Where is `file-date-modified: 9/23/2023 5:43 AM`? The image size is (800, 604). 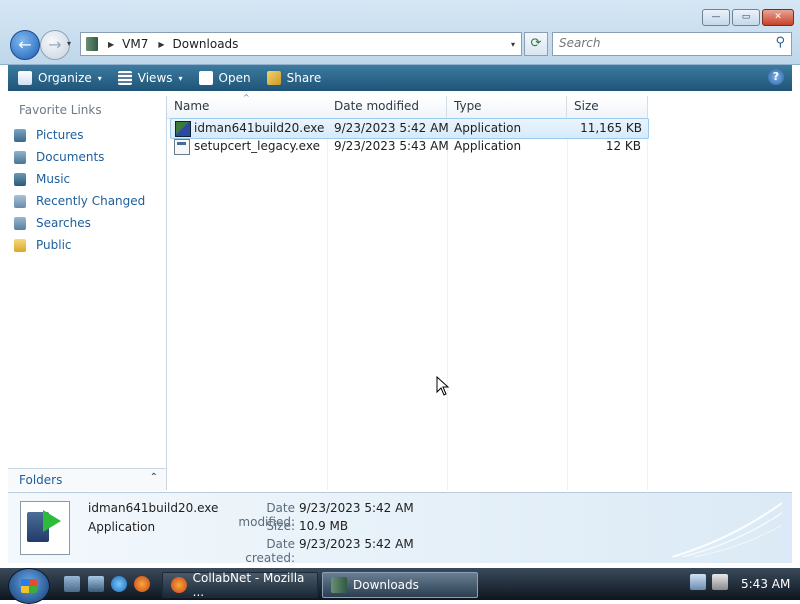 file-date-modified: 9/23/2023 5:43 AM is located at coordinates (391, 146).